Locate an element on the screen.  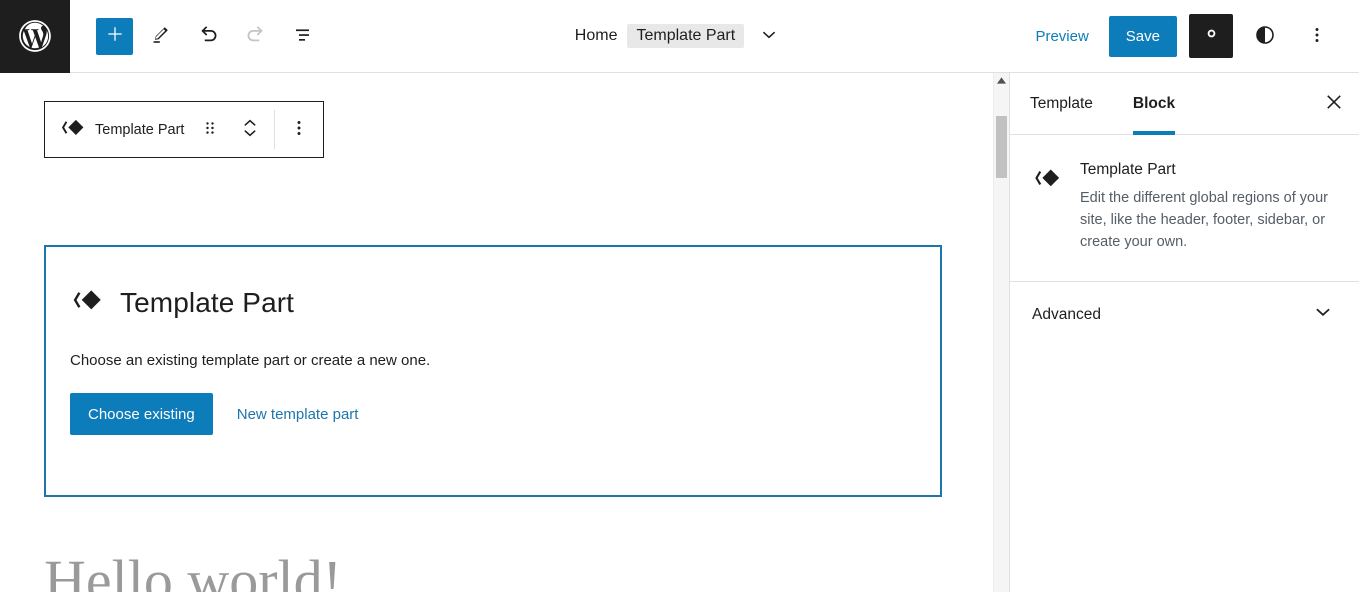
tab-template: Template is located at coordinates (1061, 103).